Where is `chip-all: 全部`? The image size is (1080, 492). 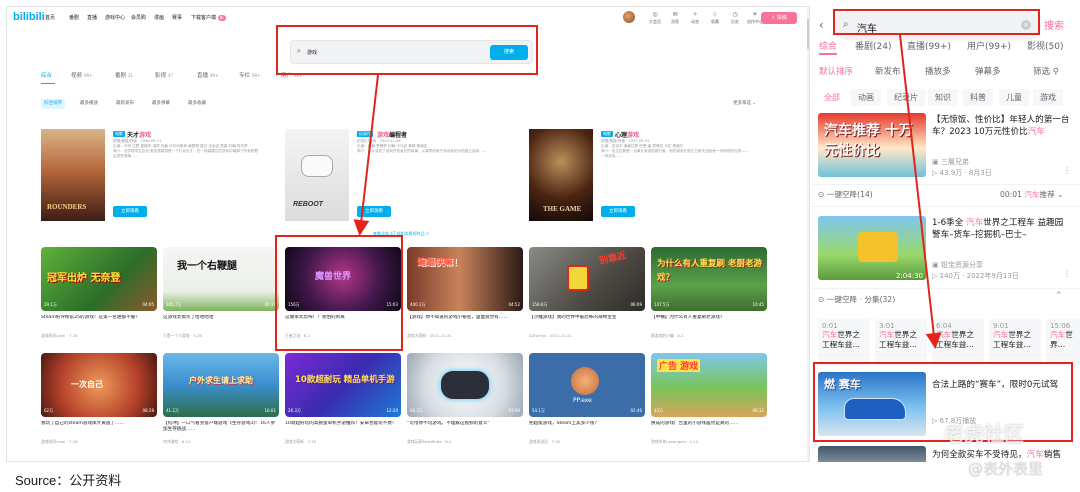 chip-all: 全部 is located at coordinates (832, 97).